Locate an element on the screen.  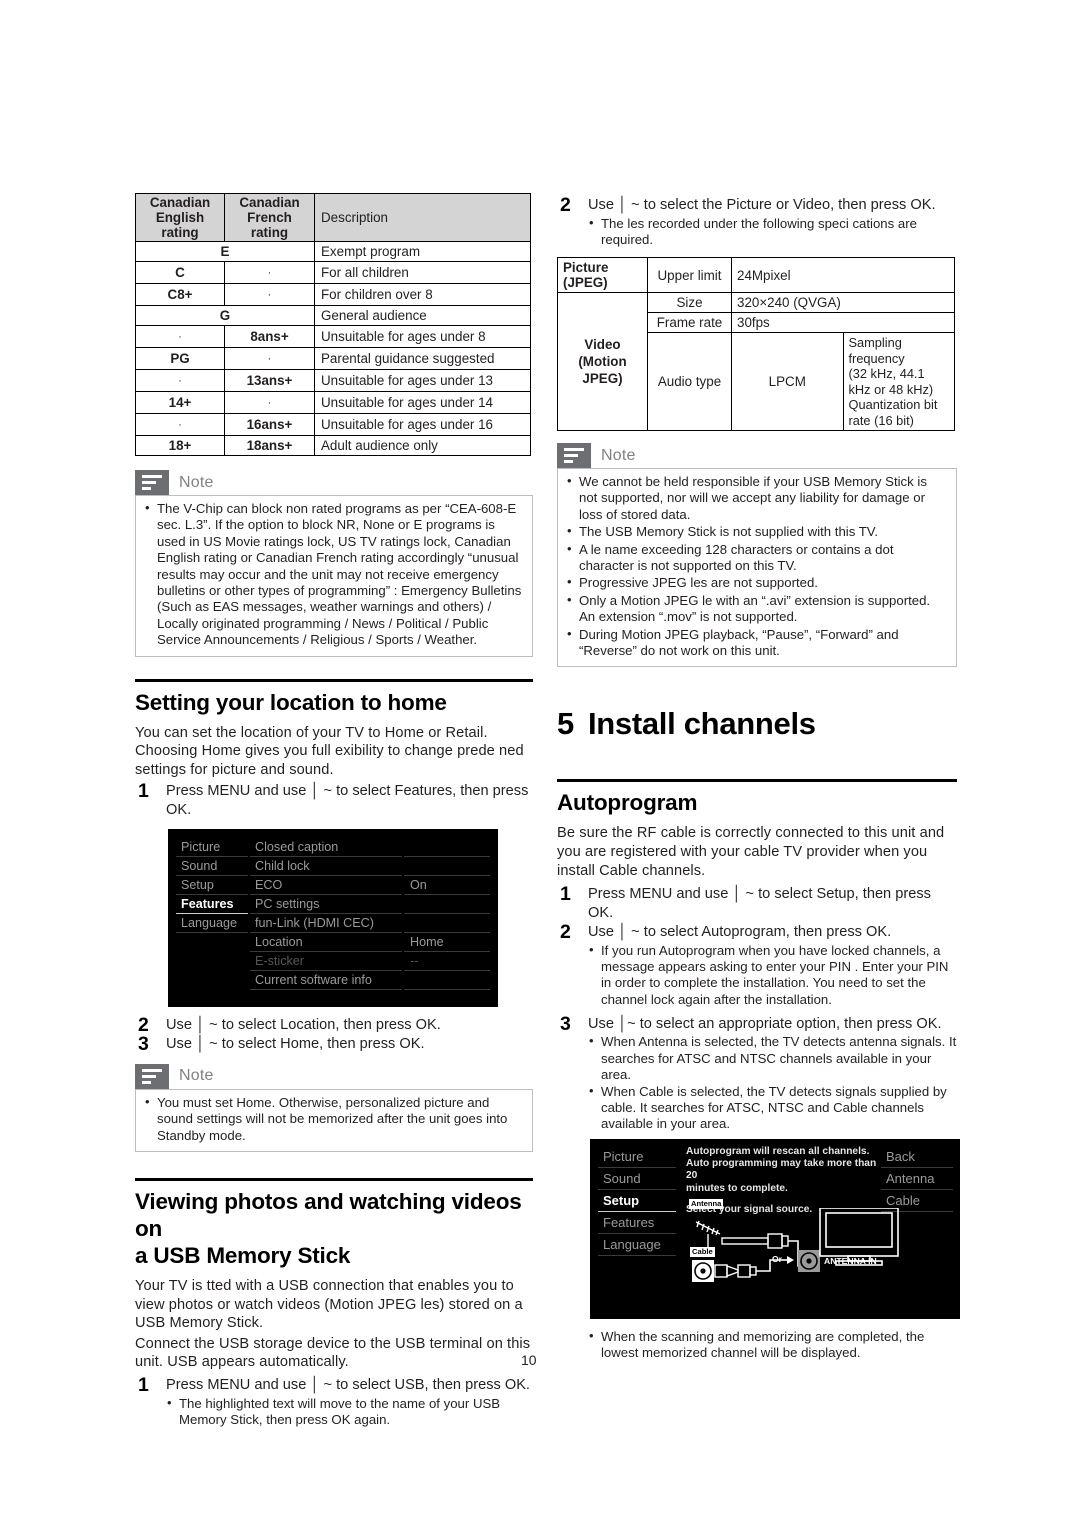
tv-submenu-value: On is located at coordinates (447, 885).